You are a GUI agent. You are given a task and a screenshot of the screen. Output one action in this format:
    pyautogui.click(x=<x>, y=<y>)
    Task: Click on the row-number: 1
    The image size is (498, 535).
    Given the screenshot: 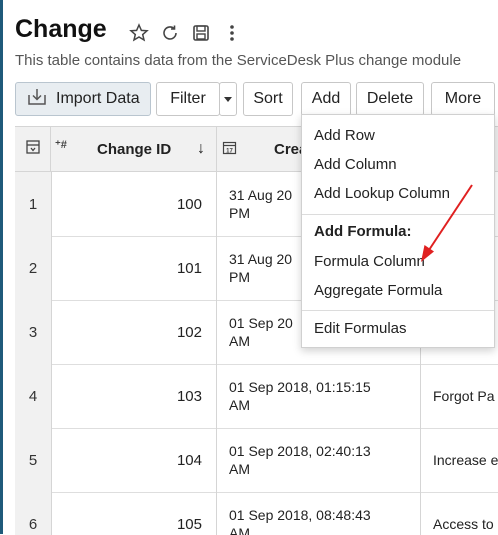 What is the action you would take?
    pyautogui.click(x=33, y=204)
    